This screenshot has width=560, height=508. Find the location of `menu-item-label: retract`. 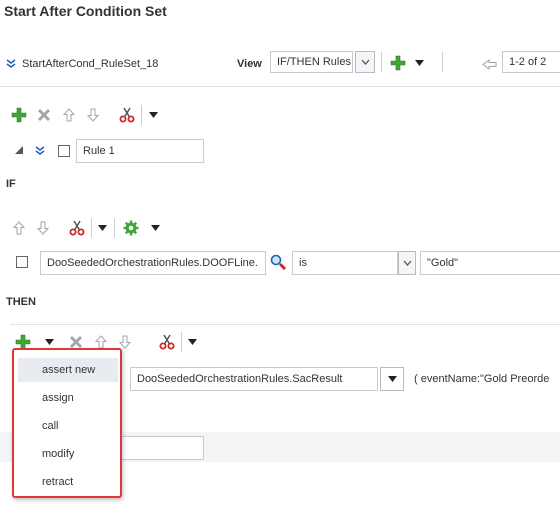

menu-item-label: retract is located at coordinates (58, 482).